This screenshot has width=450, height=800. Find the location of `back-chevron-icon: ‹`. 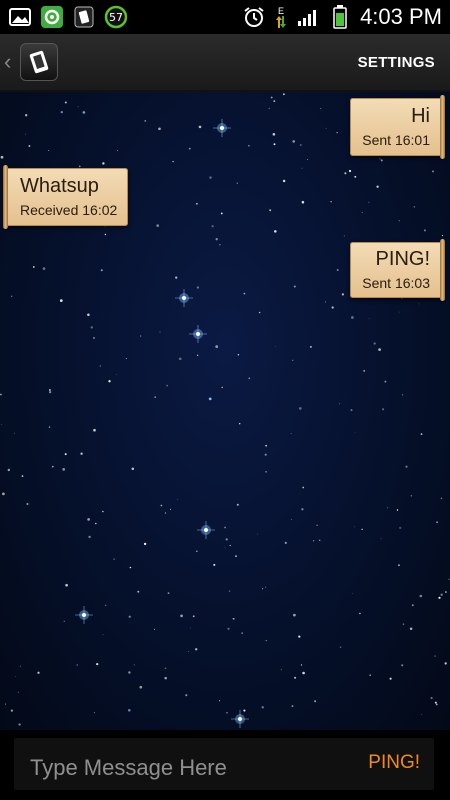

back-chevron-icon: ‹ is located at coordinates (10, 62).